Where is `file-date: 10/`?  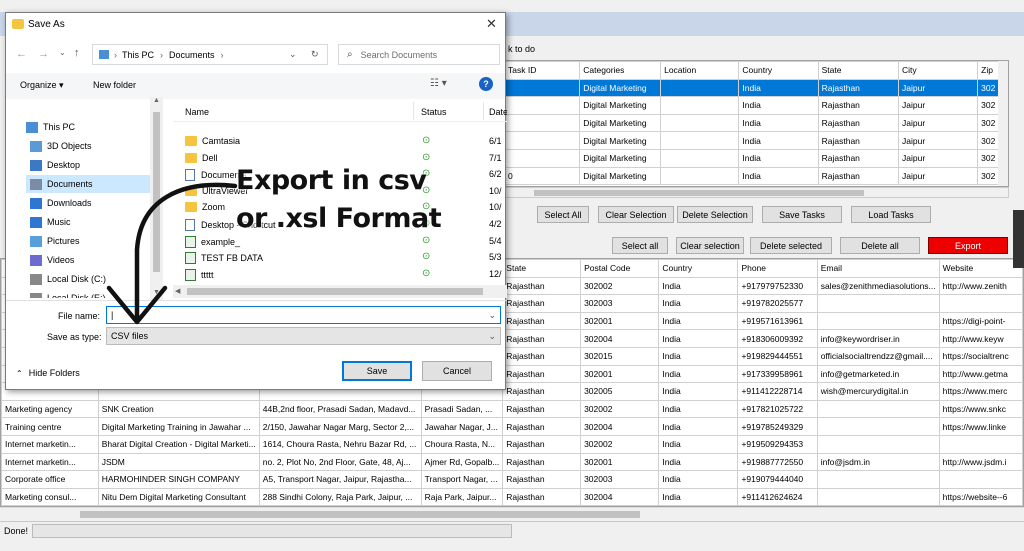
file-date: 10/ is located at coordinates (495, 207).